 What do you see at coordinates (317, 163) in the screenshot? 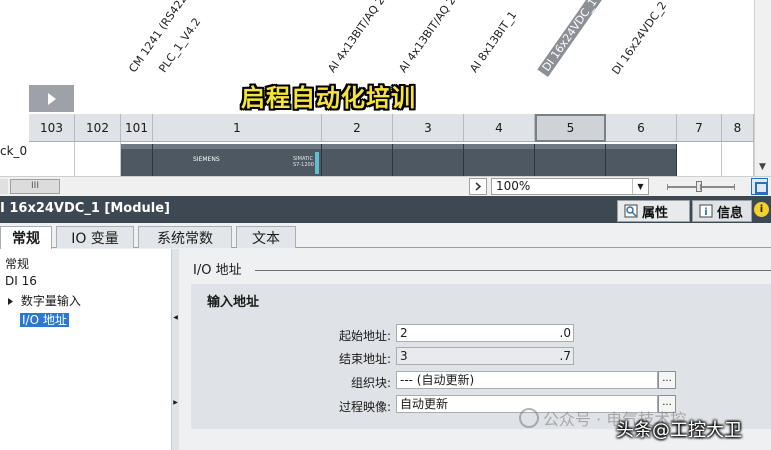
I see `cpu-status-stripe` at bounding box center [317, 163].